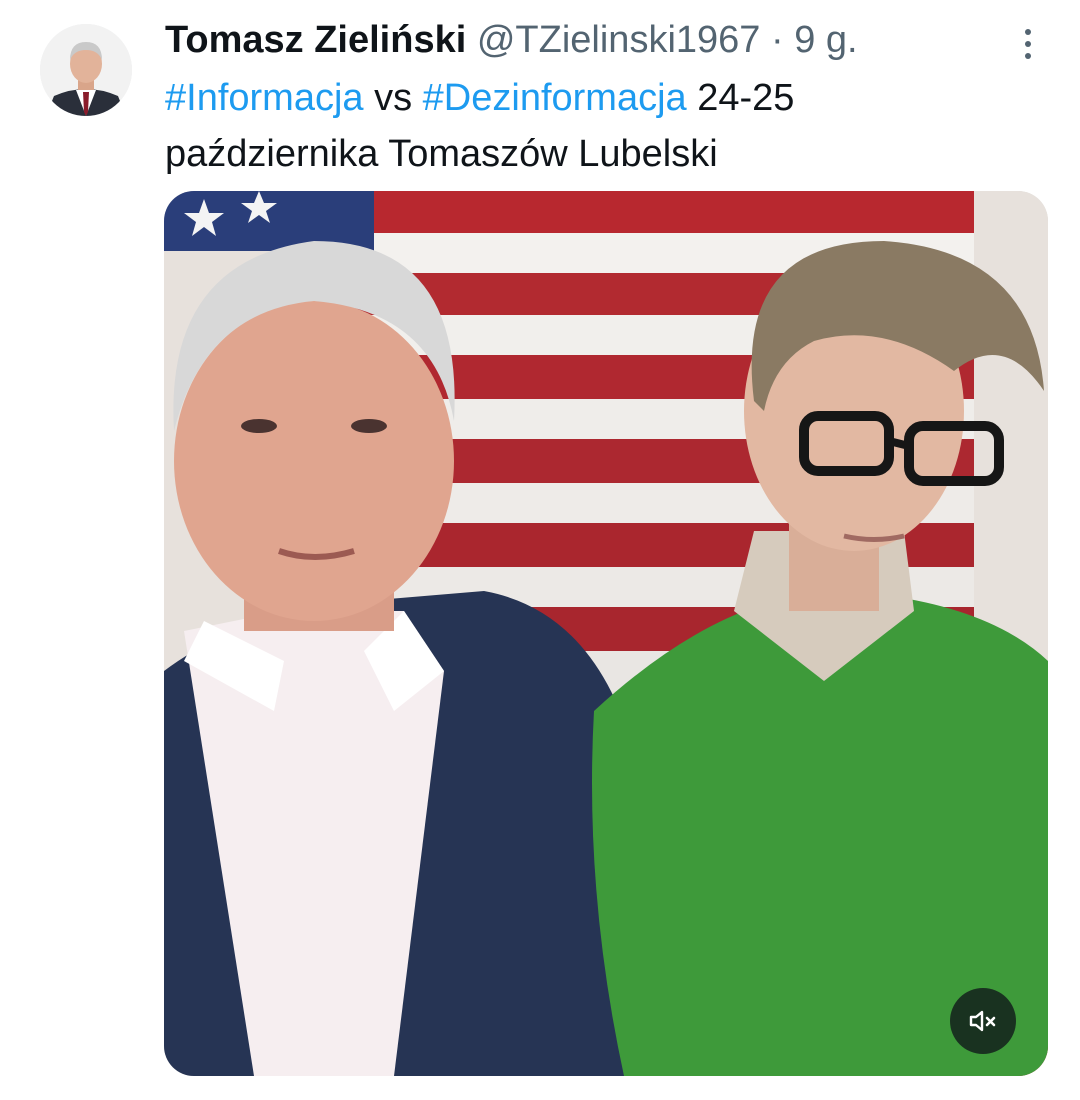 This screenshot has width=1080, height=1100. Describe the element at coordinates (315, 40) in the screenshot. I see `author-display-name: Tomasz Zieliński` at that location.